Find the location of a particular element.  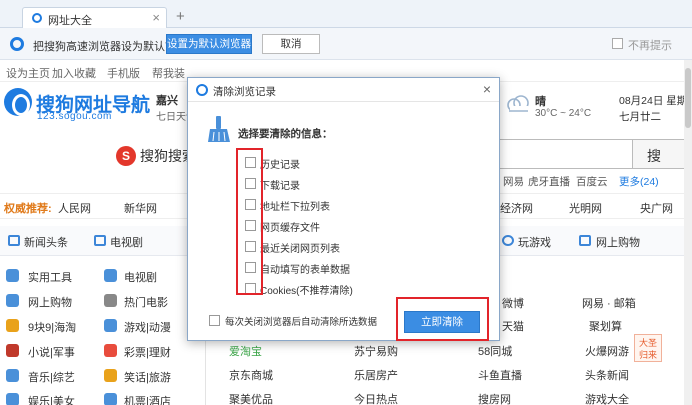

music-icon is located at coordinates (12, 375).